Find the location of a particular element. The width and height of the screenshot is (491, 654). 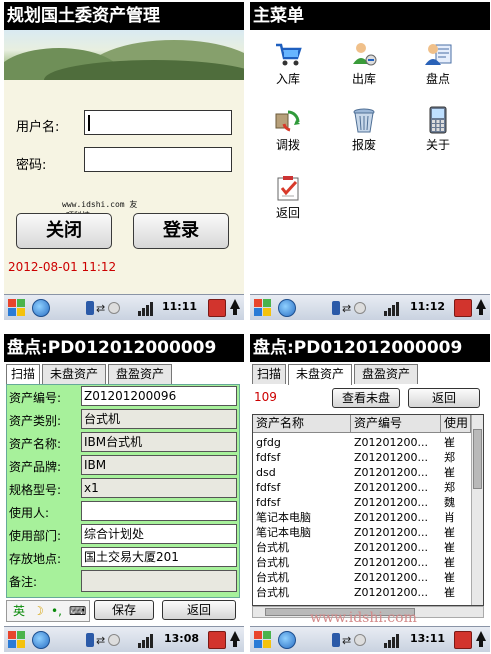

clock-text: 13:08 is located at coordinates (181, 638).